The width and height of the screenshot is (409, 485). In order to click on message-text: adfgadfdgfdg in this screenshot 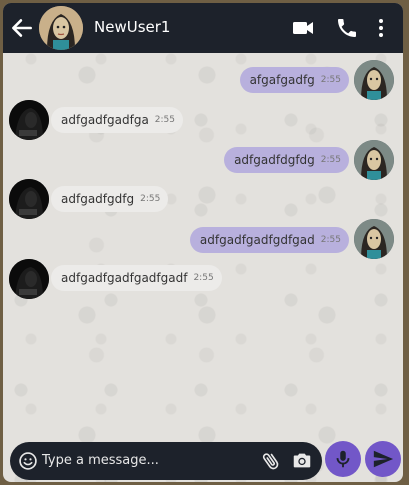, I will do `click(274, 160)`.